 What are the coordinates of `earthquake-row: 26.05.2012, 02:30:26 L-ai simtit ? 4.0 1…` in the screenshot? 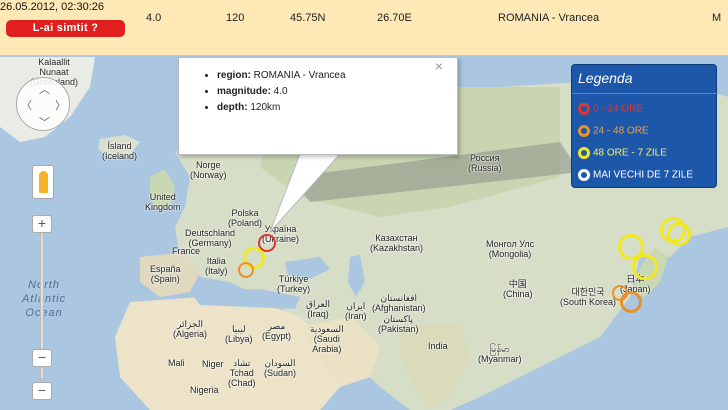 It's located at (364, 28).